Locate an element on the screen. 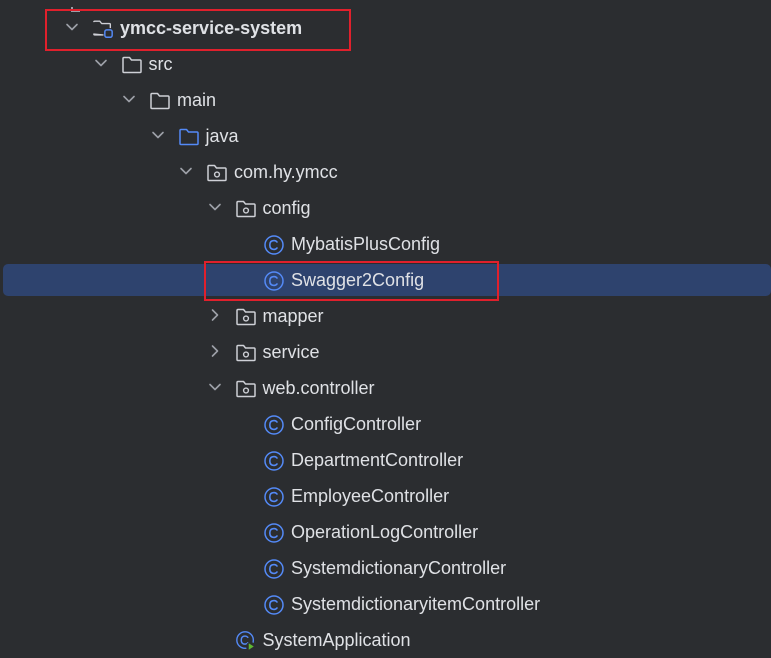 The height and width of the screenshot is (658, 771). tree-row-label: main is located at coordinates (197, 100).